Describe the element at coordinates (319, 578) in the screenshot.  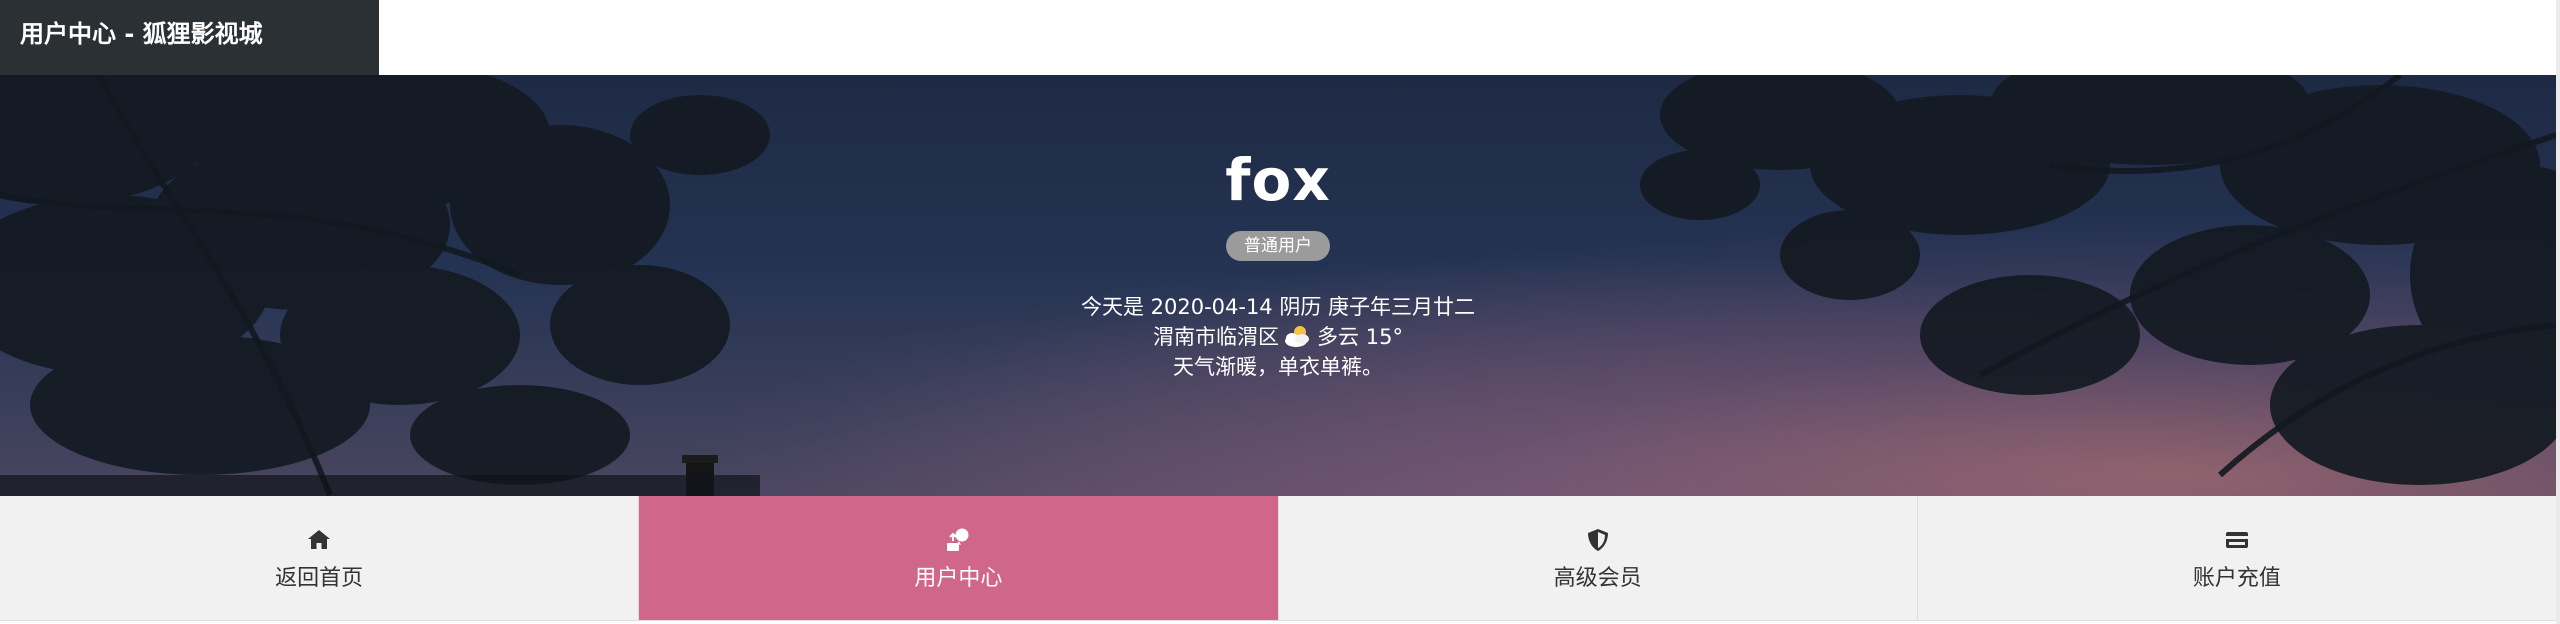
I see `nav-item-label: 返回首页` at that location.